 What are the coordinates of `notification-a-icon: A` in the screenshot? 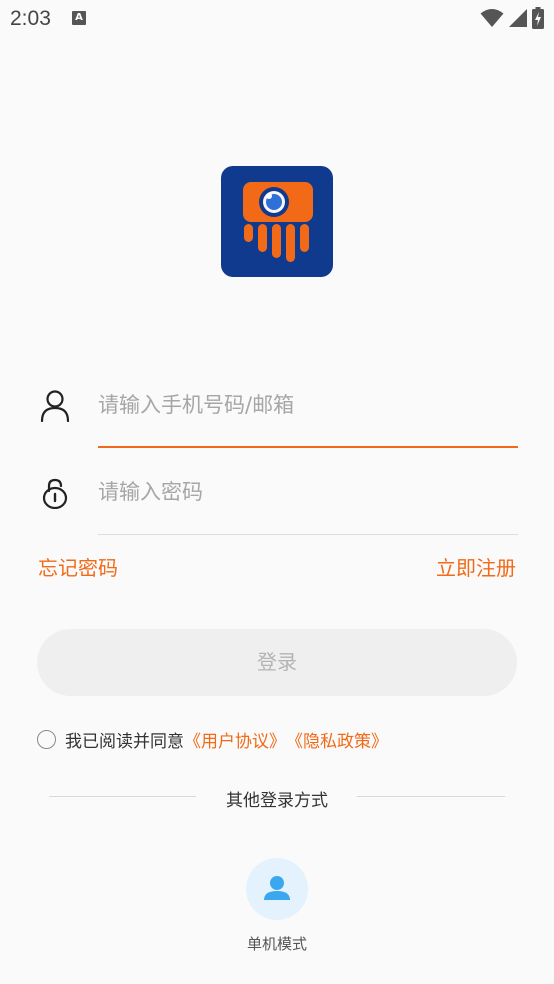 It's located at (79, 18).